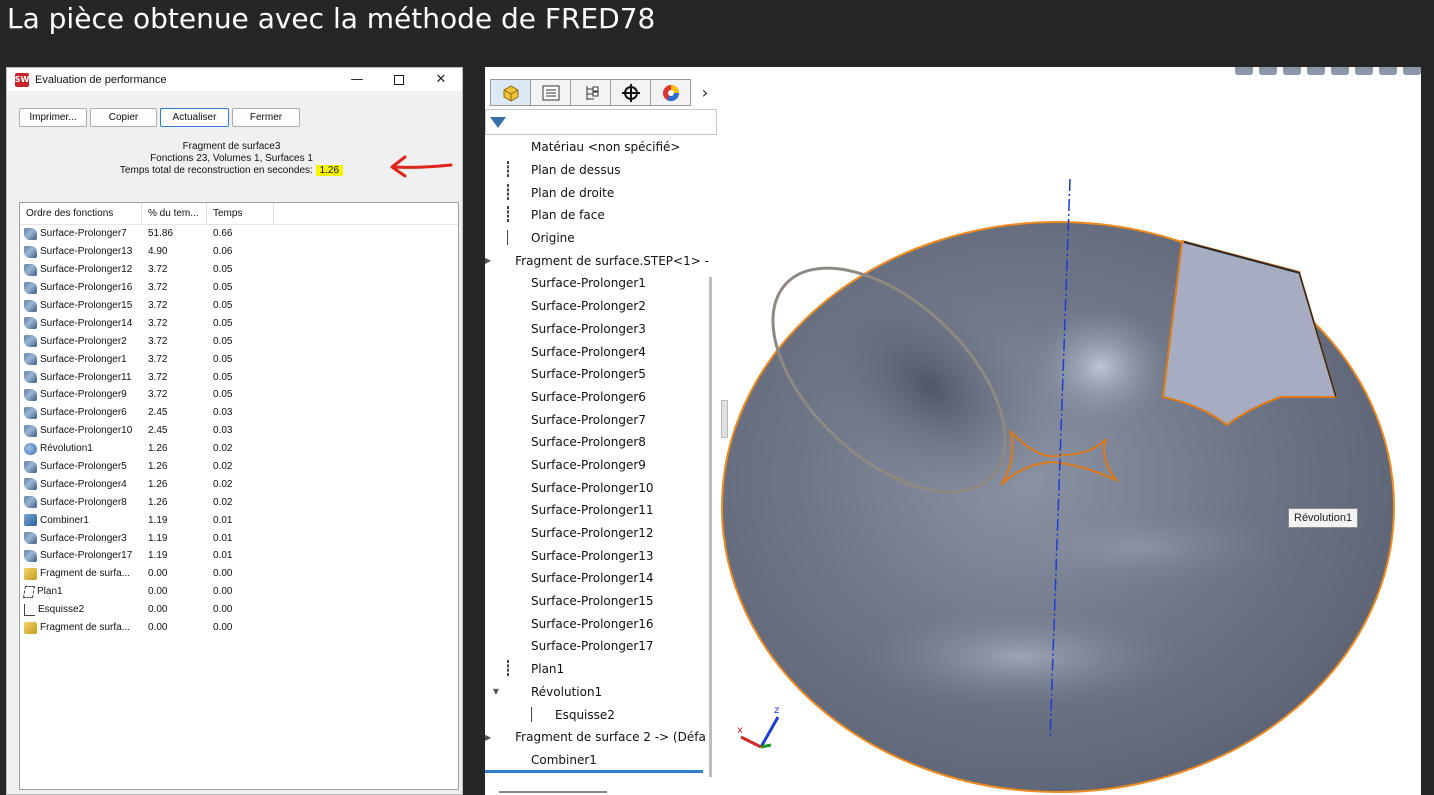 Image resolution: width=1434 pixels, height=795 pixels. Describe the element at coordinates (239, 323) in the screenshot. I see `table-row: Surface-Prolonger14 3.72 0.05` at that location.